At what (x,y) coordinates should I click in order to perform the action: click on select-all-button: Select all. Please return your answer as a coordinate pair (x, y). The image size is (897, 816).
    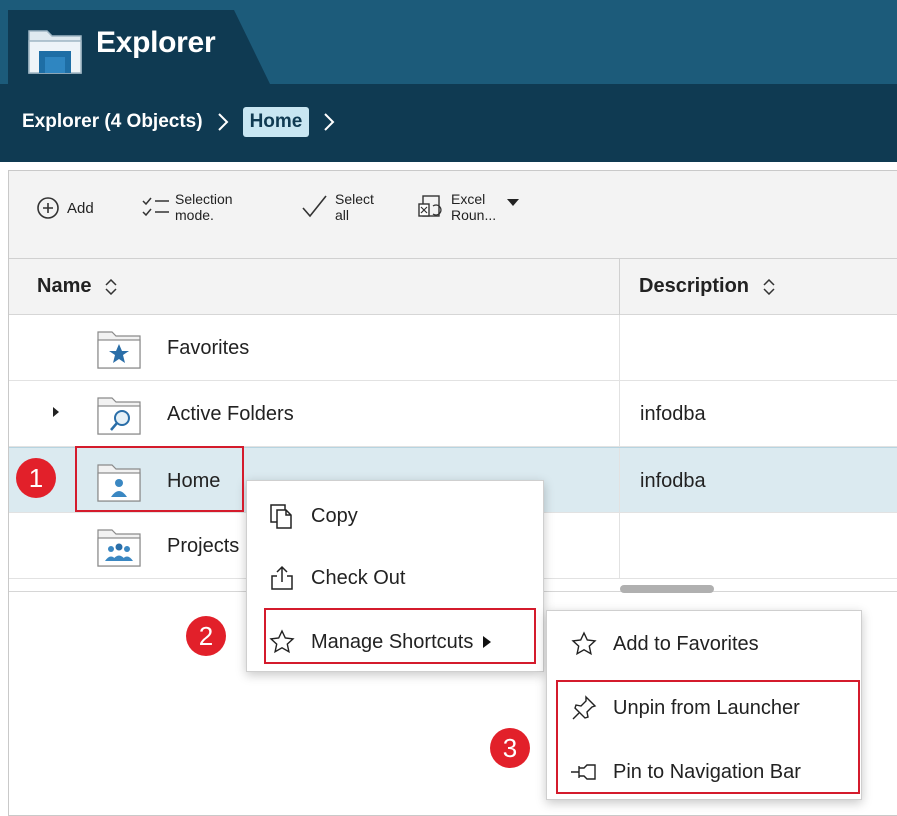
    Looking at the image, I should click on (336, 207).